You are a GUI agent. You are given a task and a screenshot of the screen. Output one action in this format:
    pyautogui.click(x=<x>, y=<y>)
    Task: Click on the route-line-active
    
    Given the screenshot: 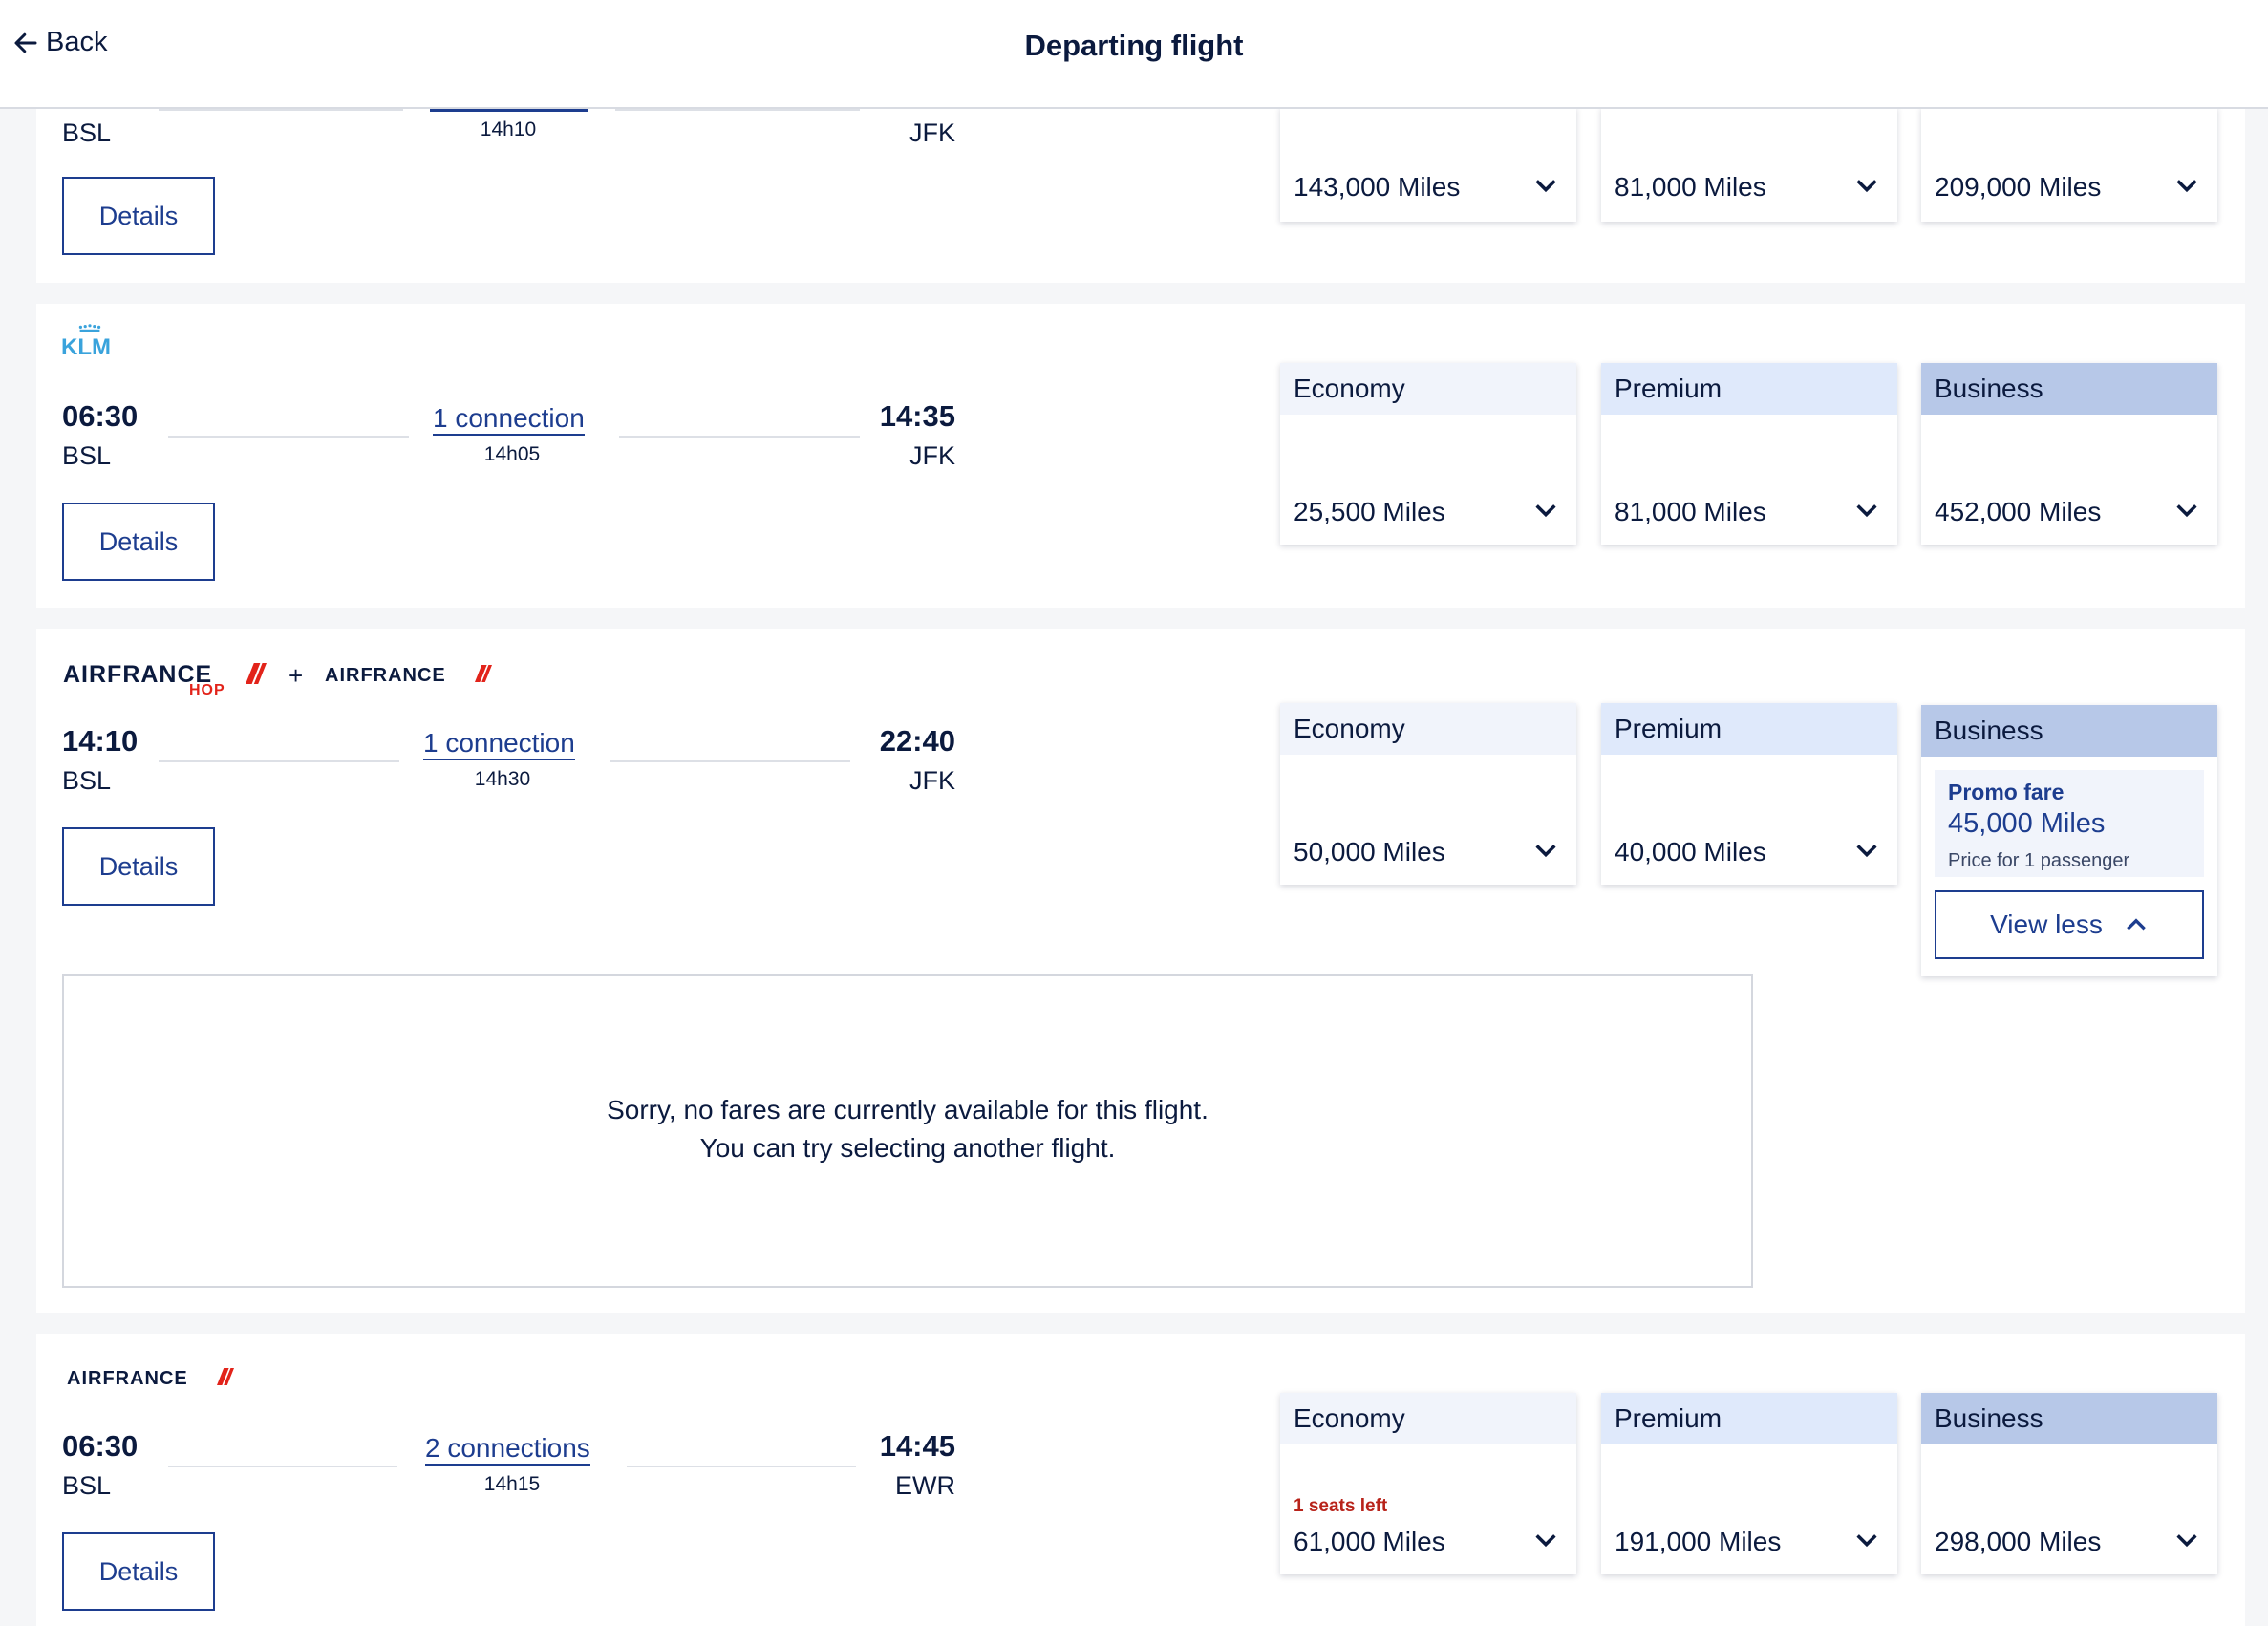 What is the action you would take?
    pyautogui.click(x=509, y=110)
    